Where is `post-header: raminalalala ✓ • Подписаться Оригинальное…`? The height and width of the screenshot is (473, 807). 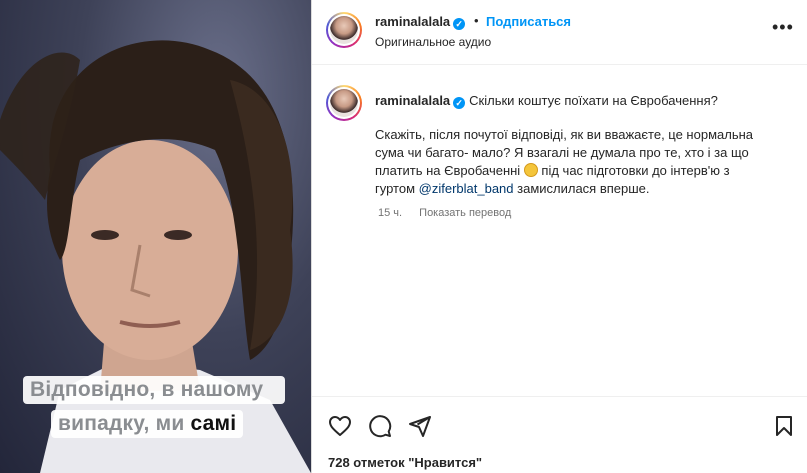 post-header: raminalalala ✓ • Подписаться Оригинальное… is located at coordinates (559, 32).